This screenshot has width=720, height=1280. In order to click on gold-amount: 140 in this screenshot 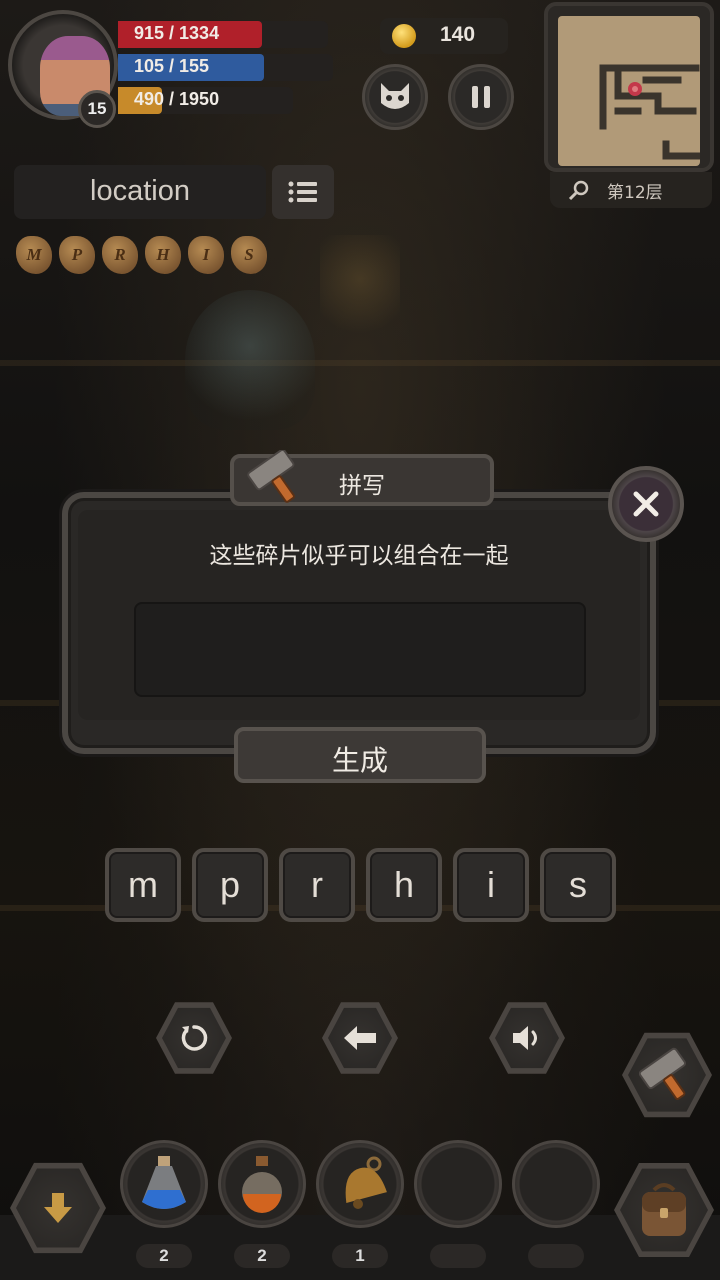, I will do `click(458, 34)`.